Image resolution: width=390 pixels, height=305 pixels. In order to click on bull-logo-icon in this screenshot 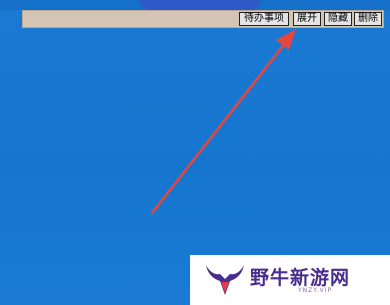, I will do `click(225, 280)`.